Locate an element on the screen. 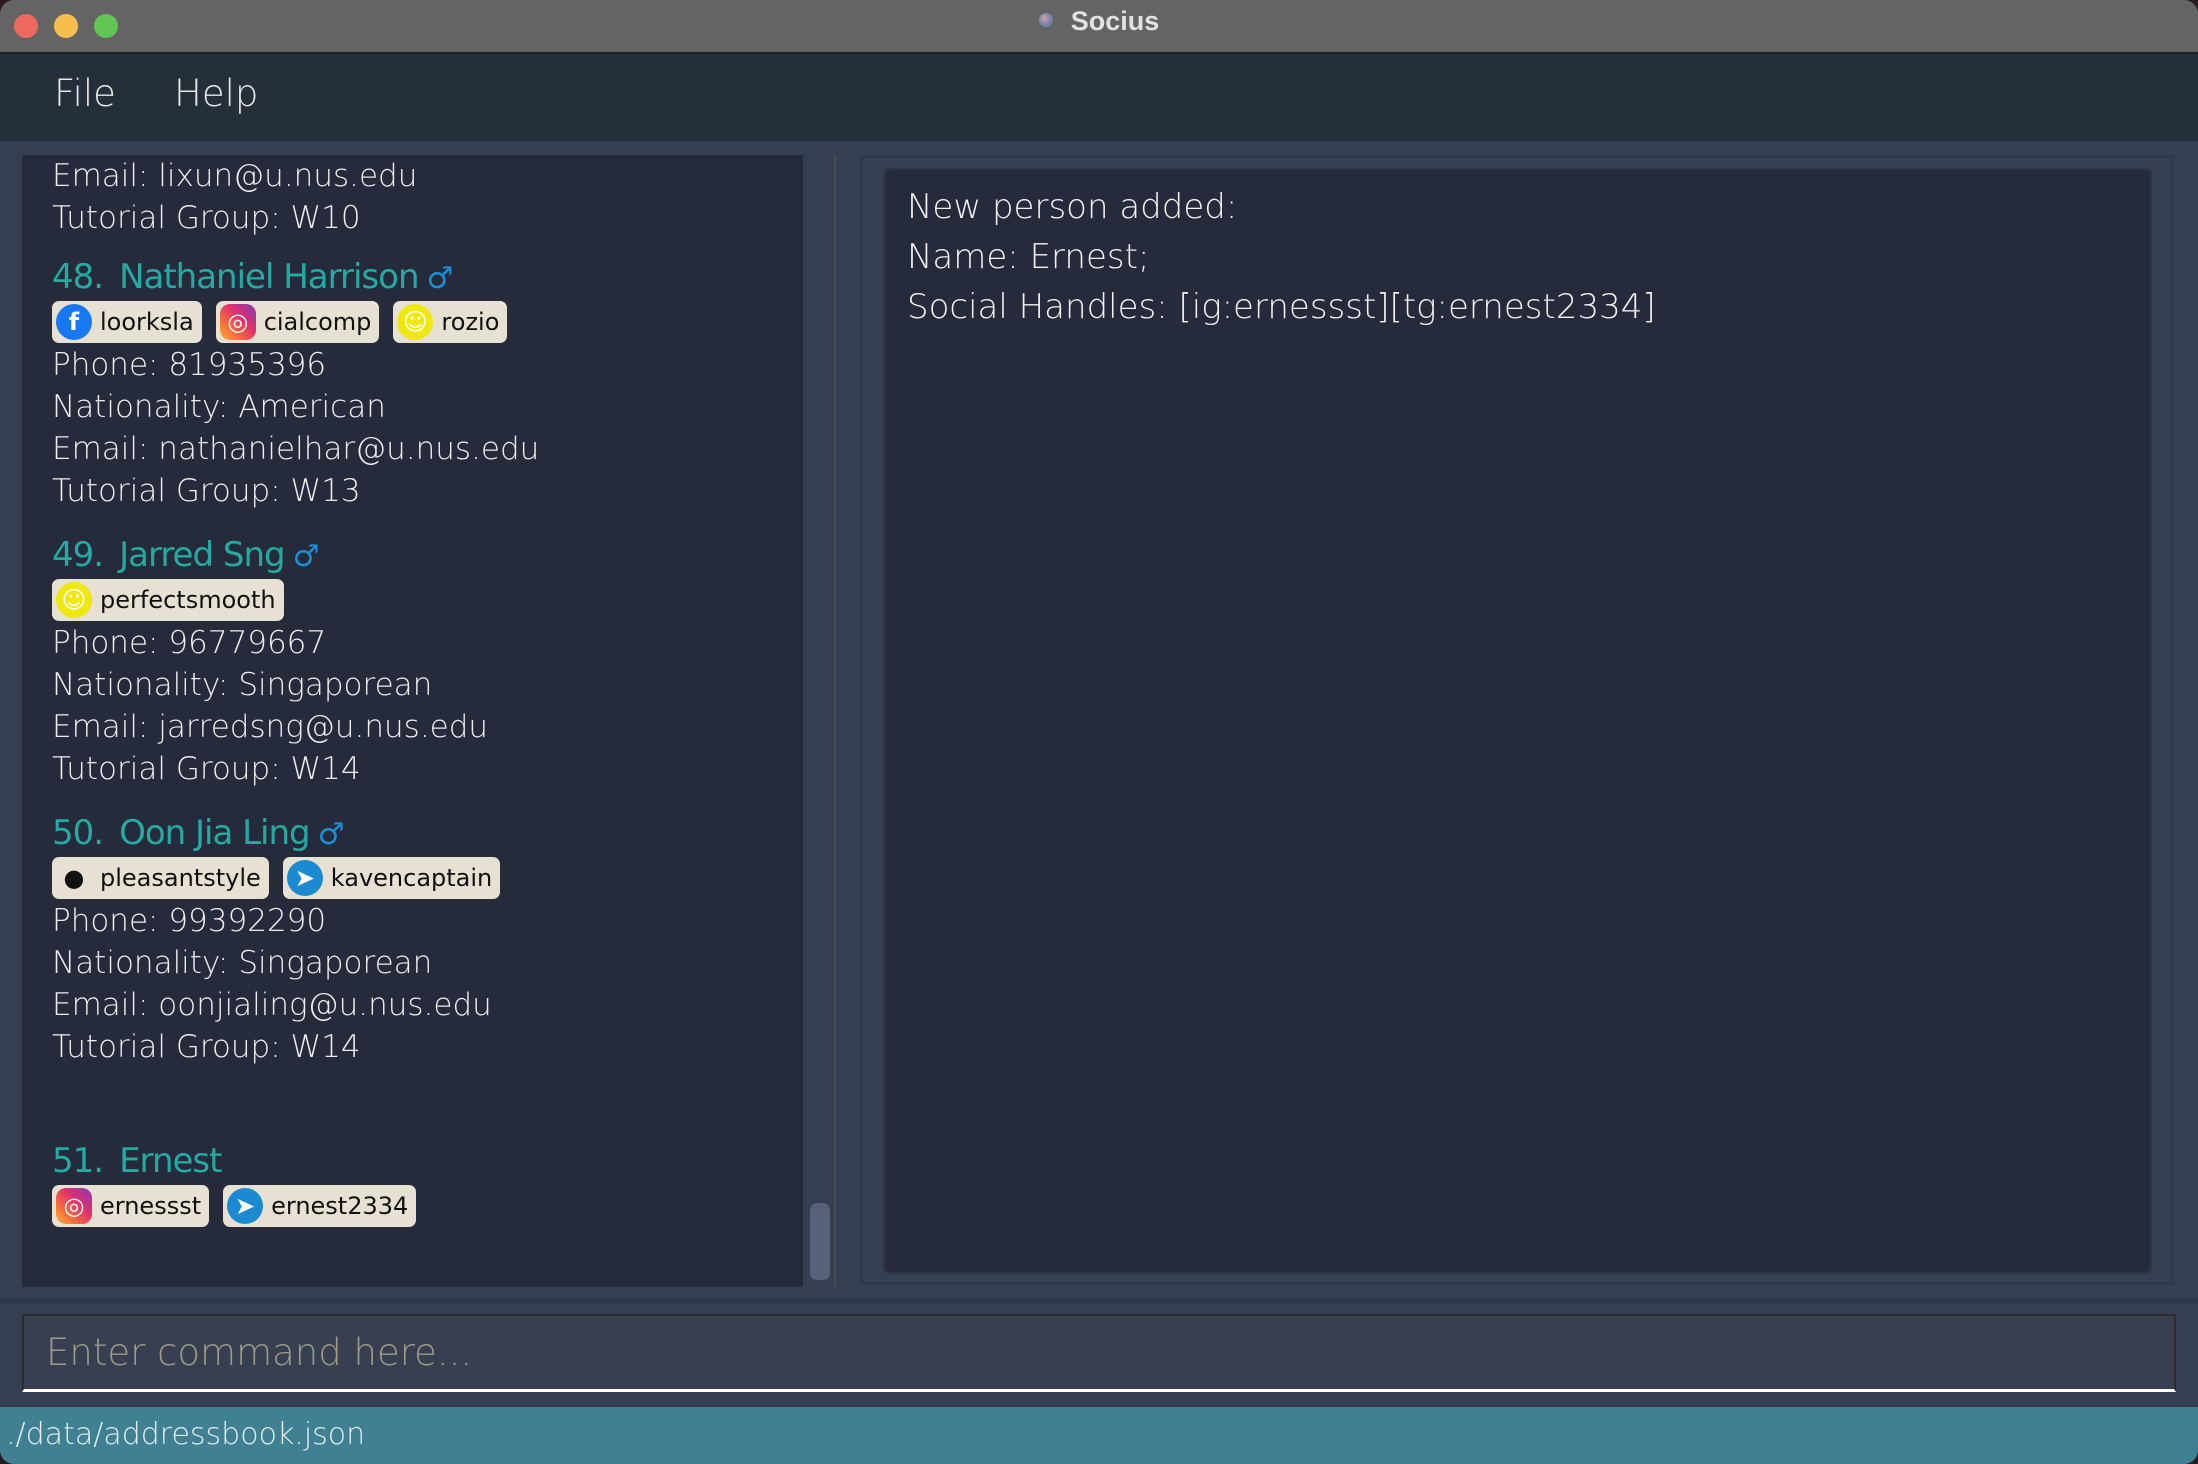 The width and height of the screenshot is (2198, 1464). social-handles: ☺ perfectsmooth is located at coordinates (270, 600).